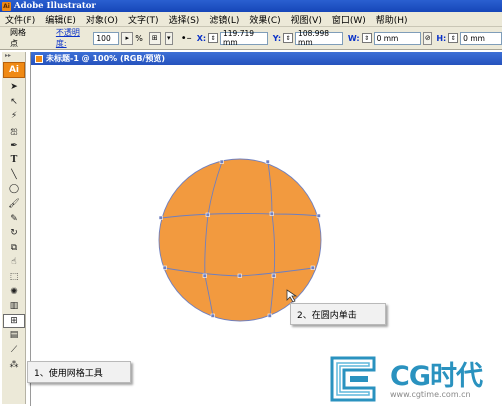 The image size is (502, 406). What do you see at coordinates (436, 376) in the screenshot?
I see `watermark-brand: CG时代` at bounding box center [436, 376].